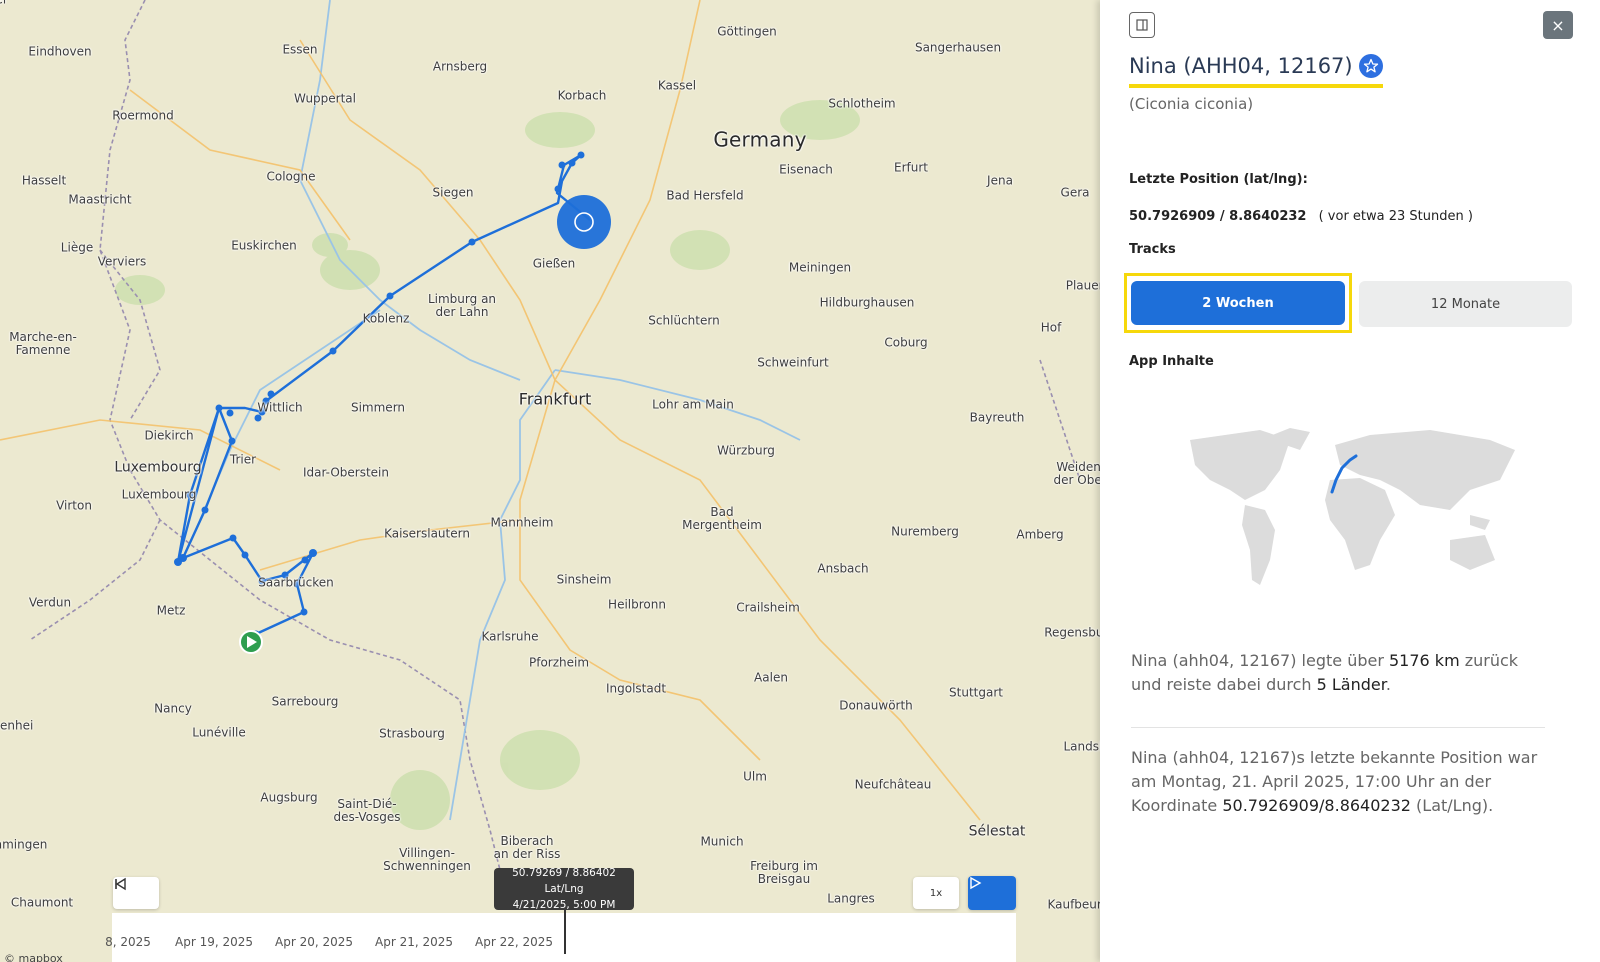 The image size is (1600, 962). Describe the element at coordinates (1351, 684) in the screenshot. I see `summary-countries: 5 Länder` at that location.